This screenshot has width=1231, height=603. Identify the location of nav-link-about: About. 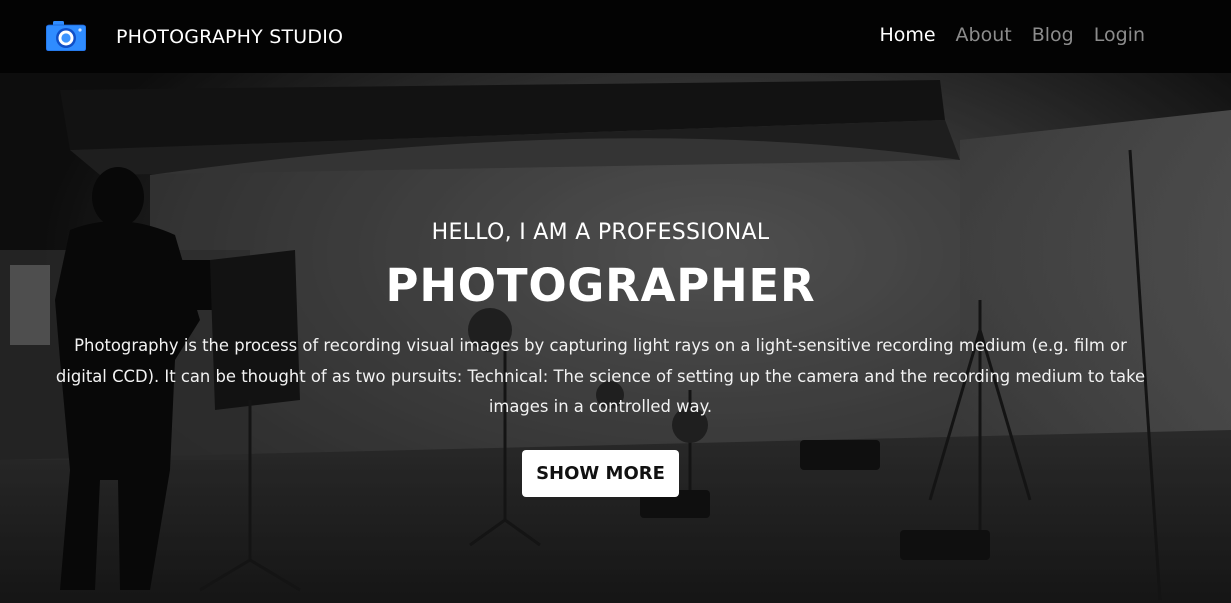
(984, 35).